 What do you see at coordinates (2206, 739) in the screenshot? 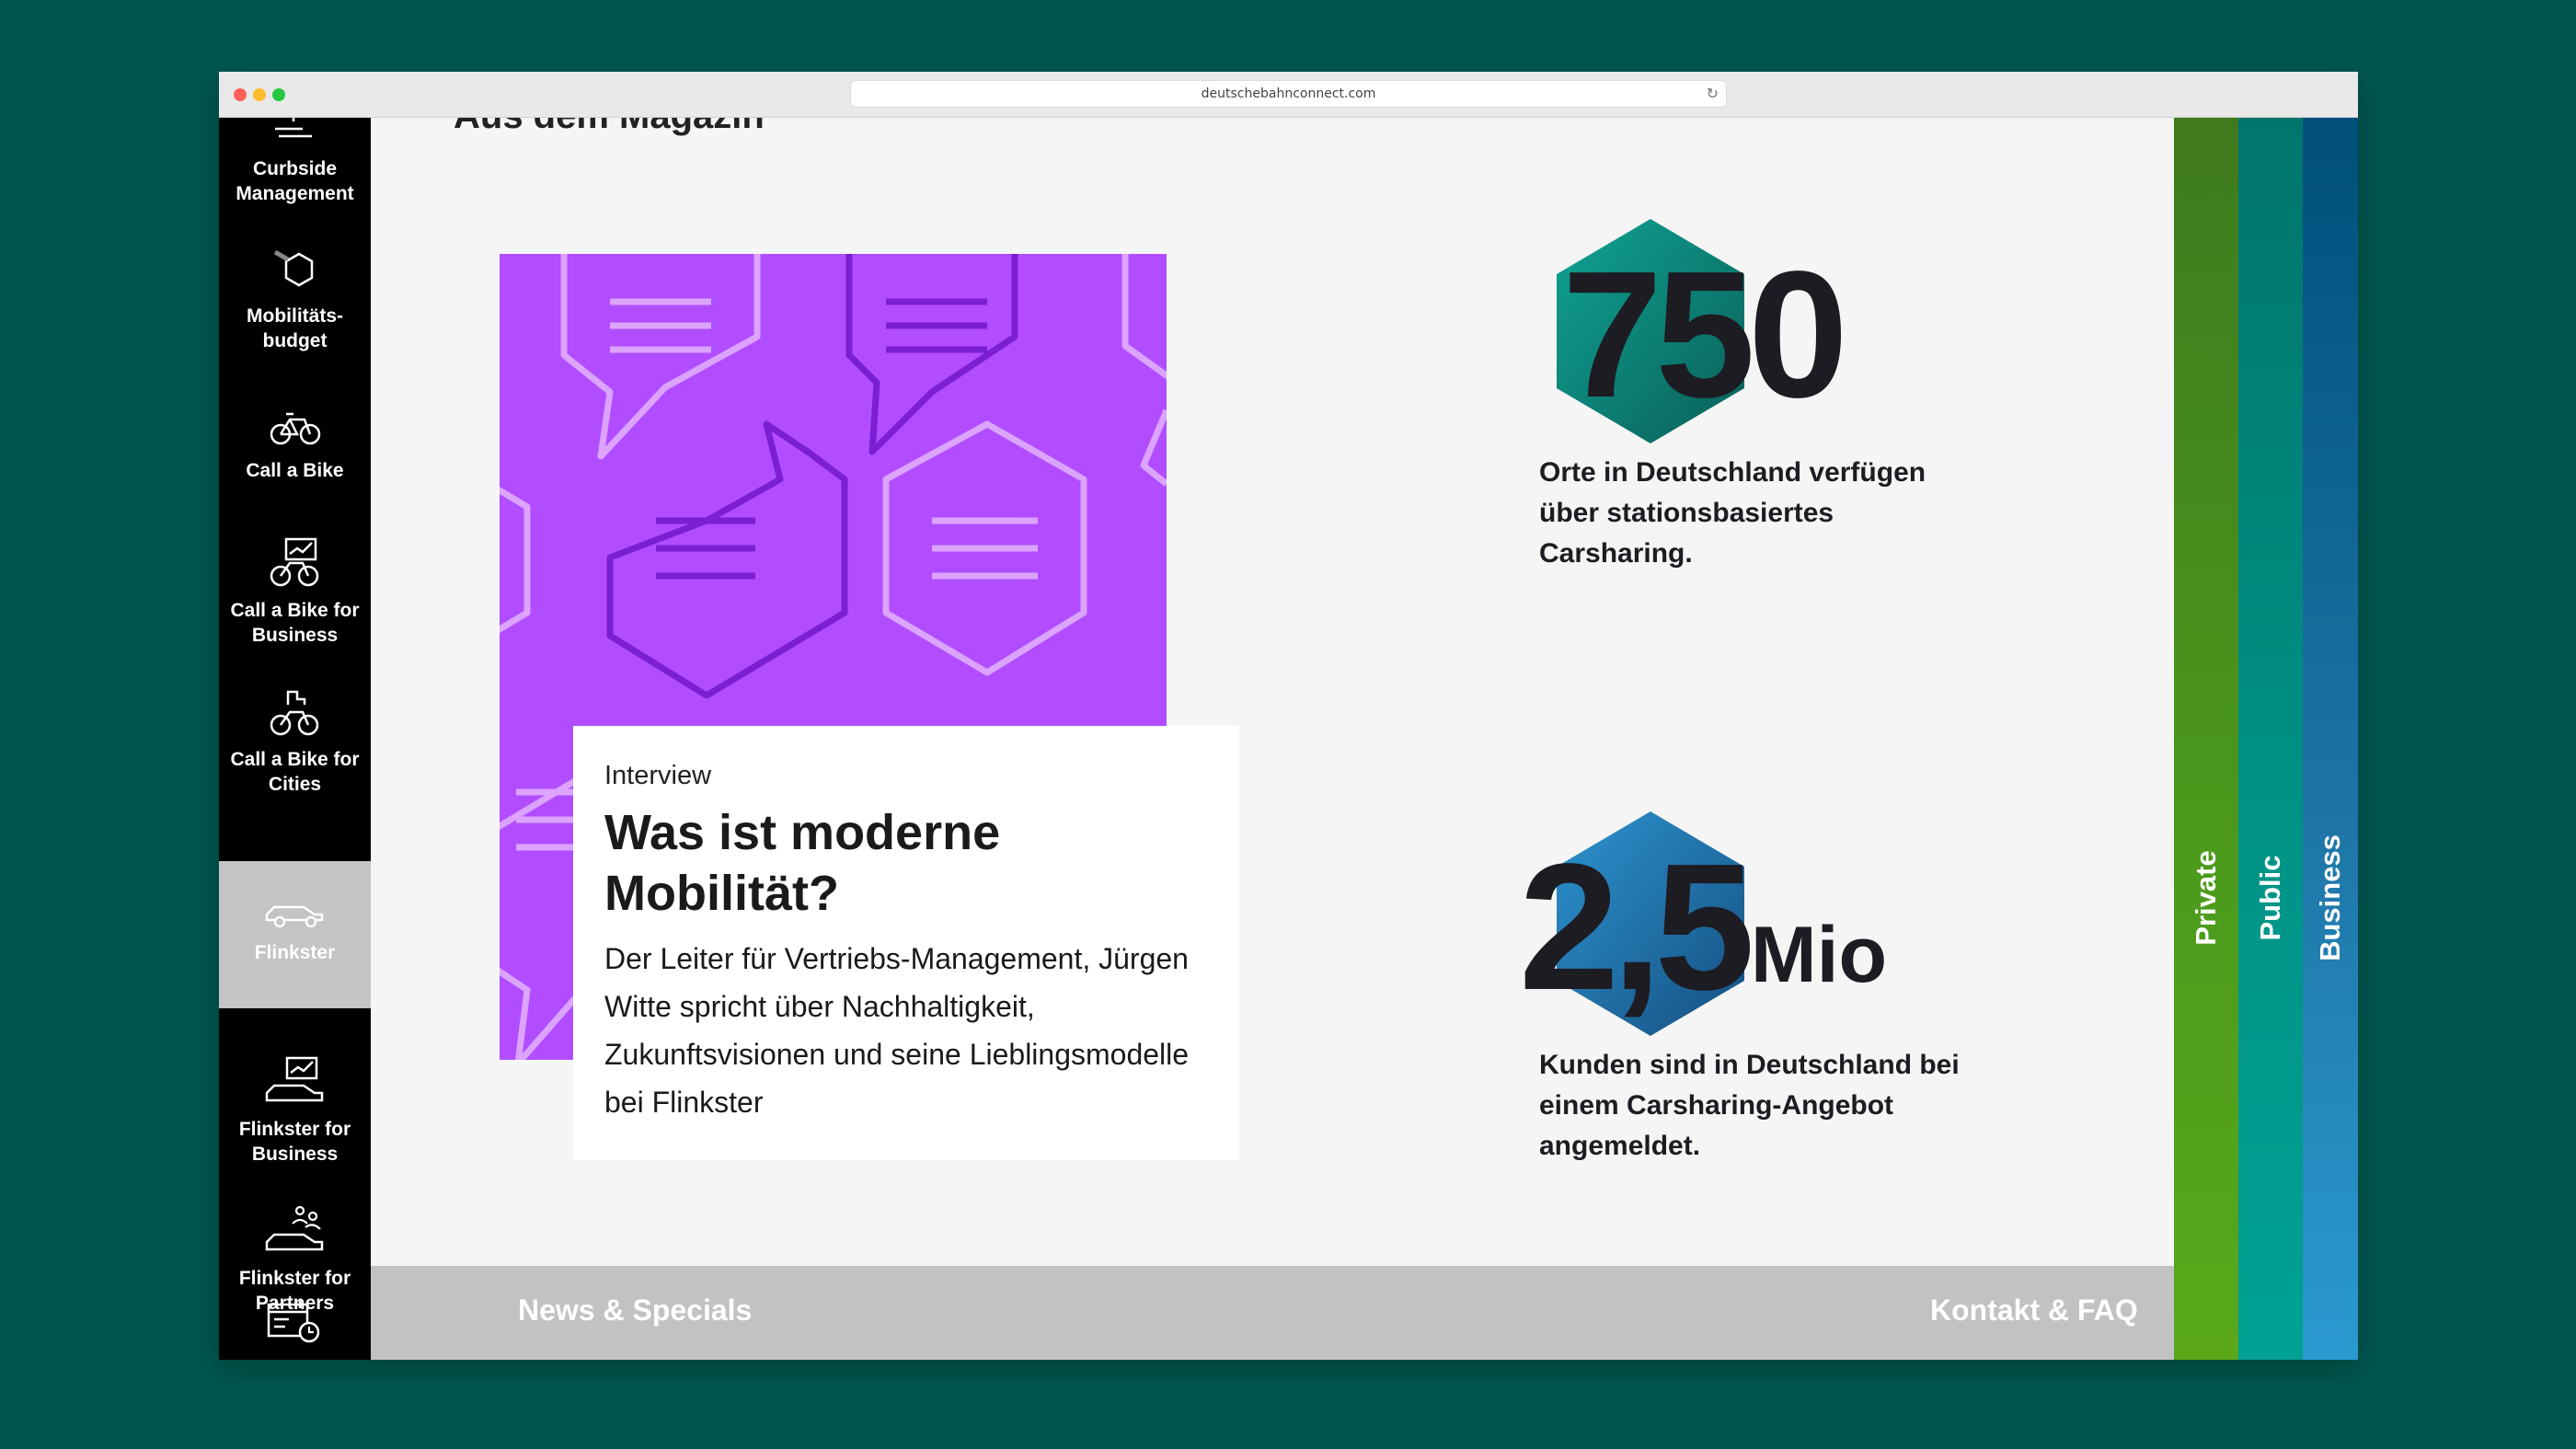
I see `tab-private: Private` at bounding box center [2206, 739].